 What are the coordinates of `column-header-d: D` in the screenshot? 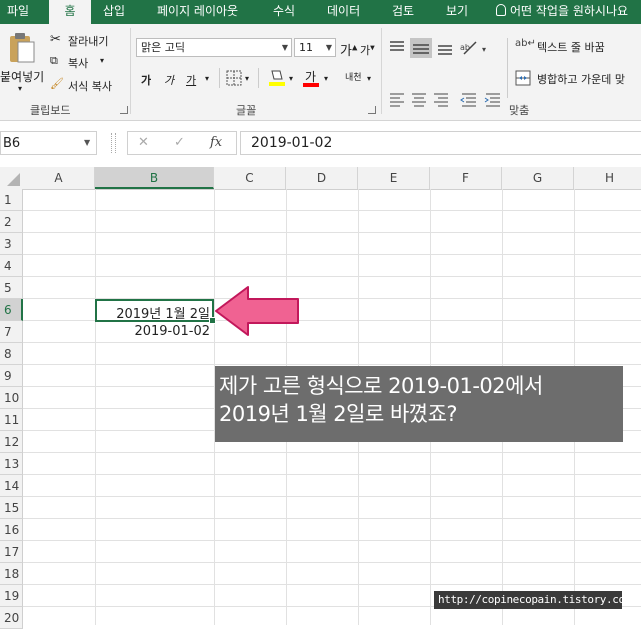 It's located at (322, 178).